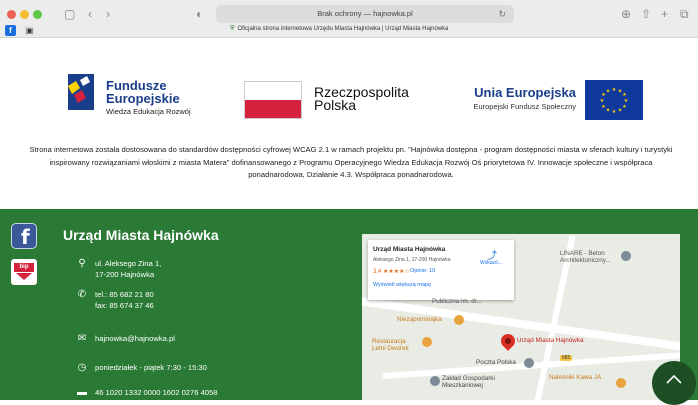  I want to click on share-icon: ⇧, so click(646, 14).